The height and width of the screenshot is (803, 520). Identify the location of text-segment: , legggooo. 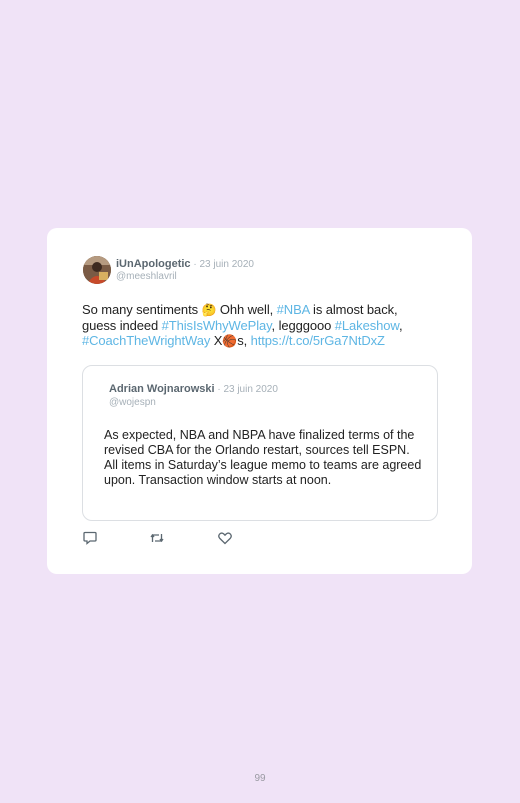
(303, 325).